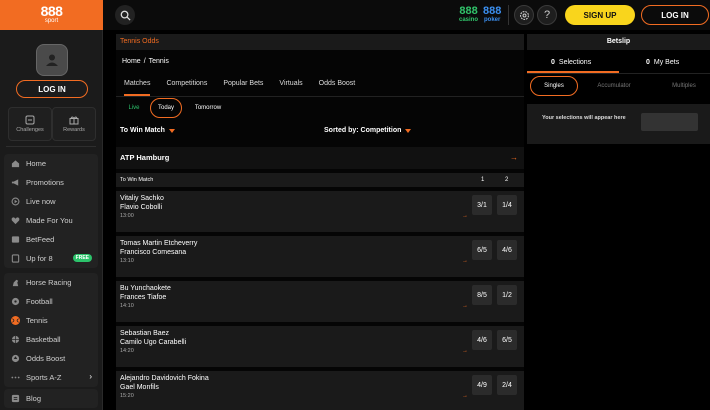 The height and width of the screenshot is (410, 710). I want to click on match-time: 14:10, so click(127, 306).